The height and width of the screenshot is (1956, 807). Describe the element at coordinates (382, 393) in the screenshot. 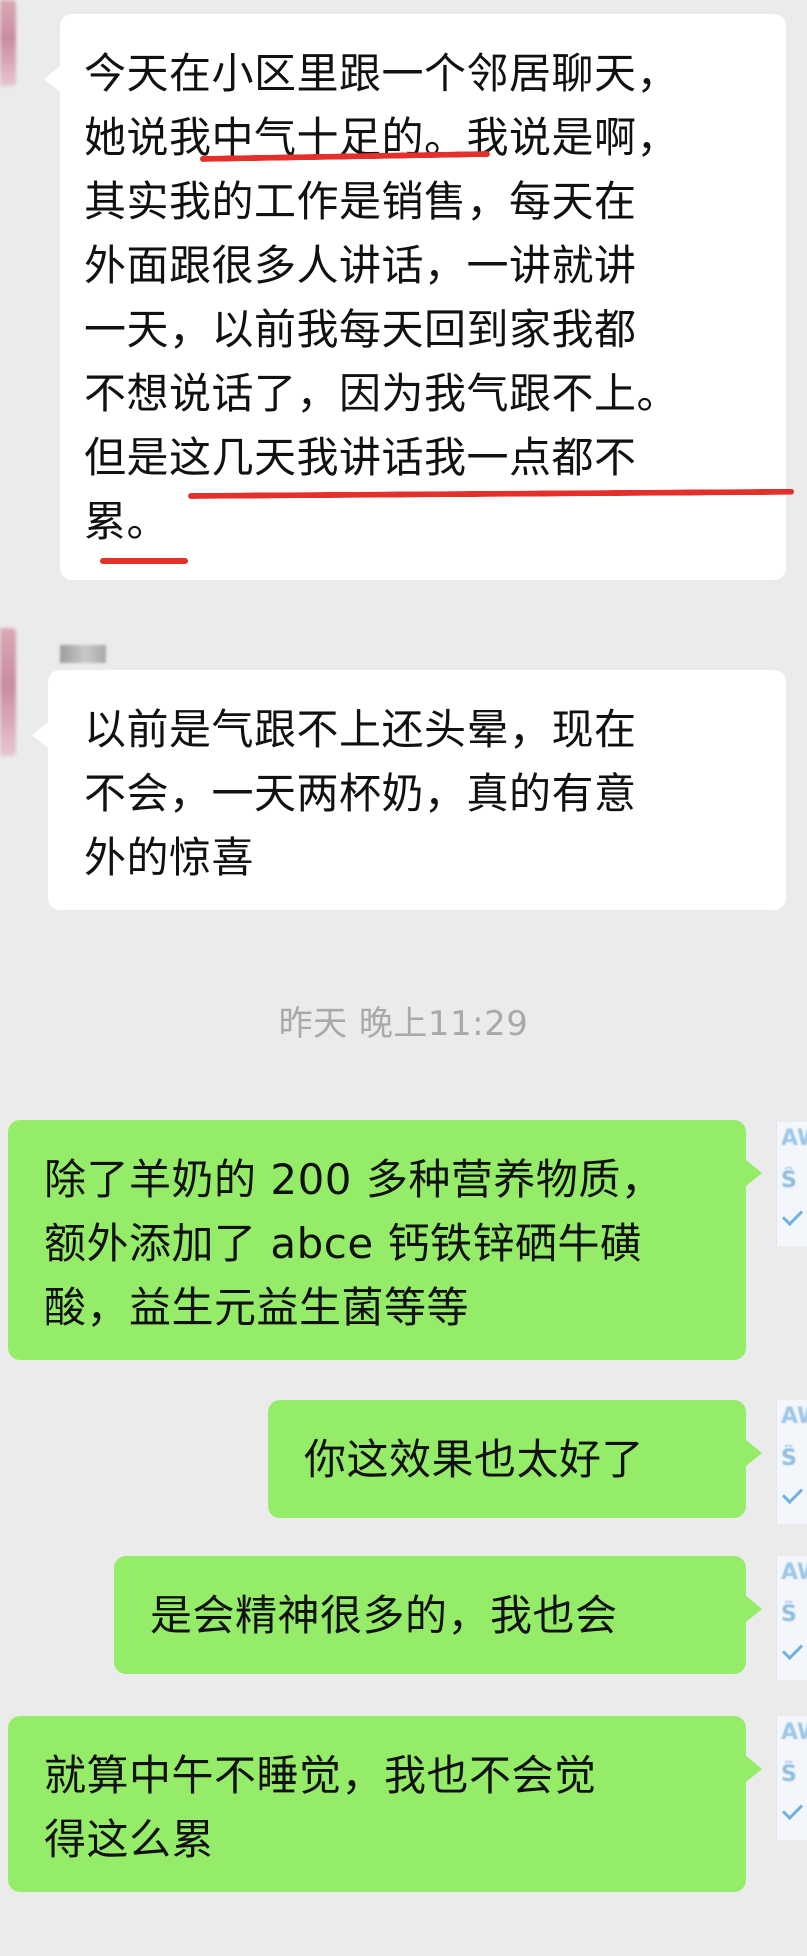

I see `message-text-line: 不想说话了，因为我气跟不上。` at that location.